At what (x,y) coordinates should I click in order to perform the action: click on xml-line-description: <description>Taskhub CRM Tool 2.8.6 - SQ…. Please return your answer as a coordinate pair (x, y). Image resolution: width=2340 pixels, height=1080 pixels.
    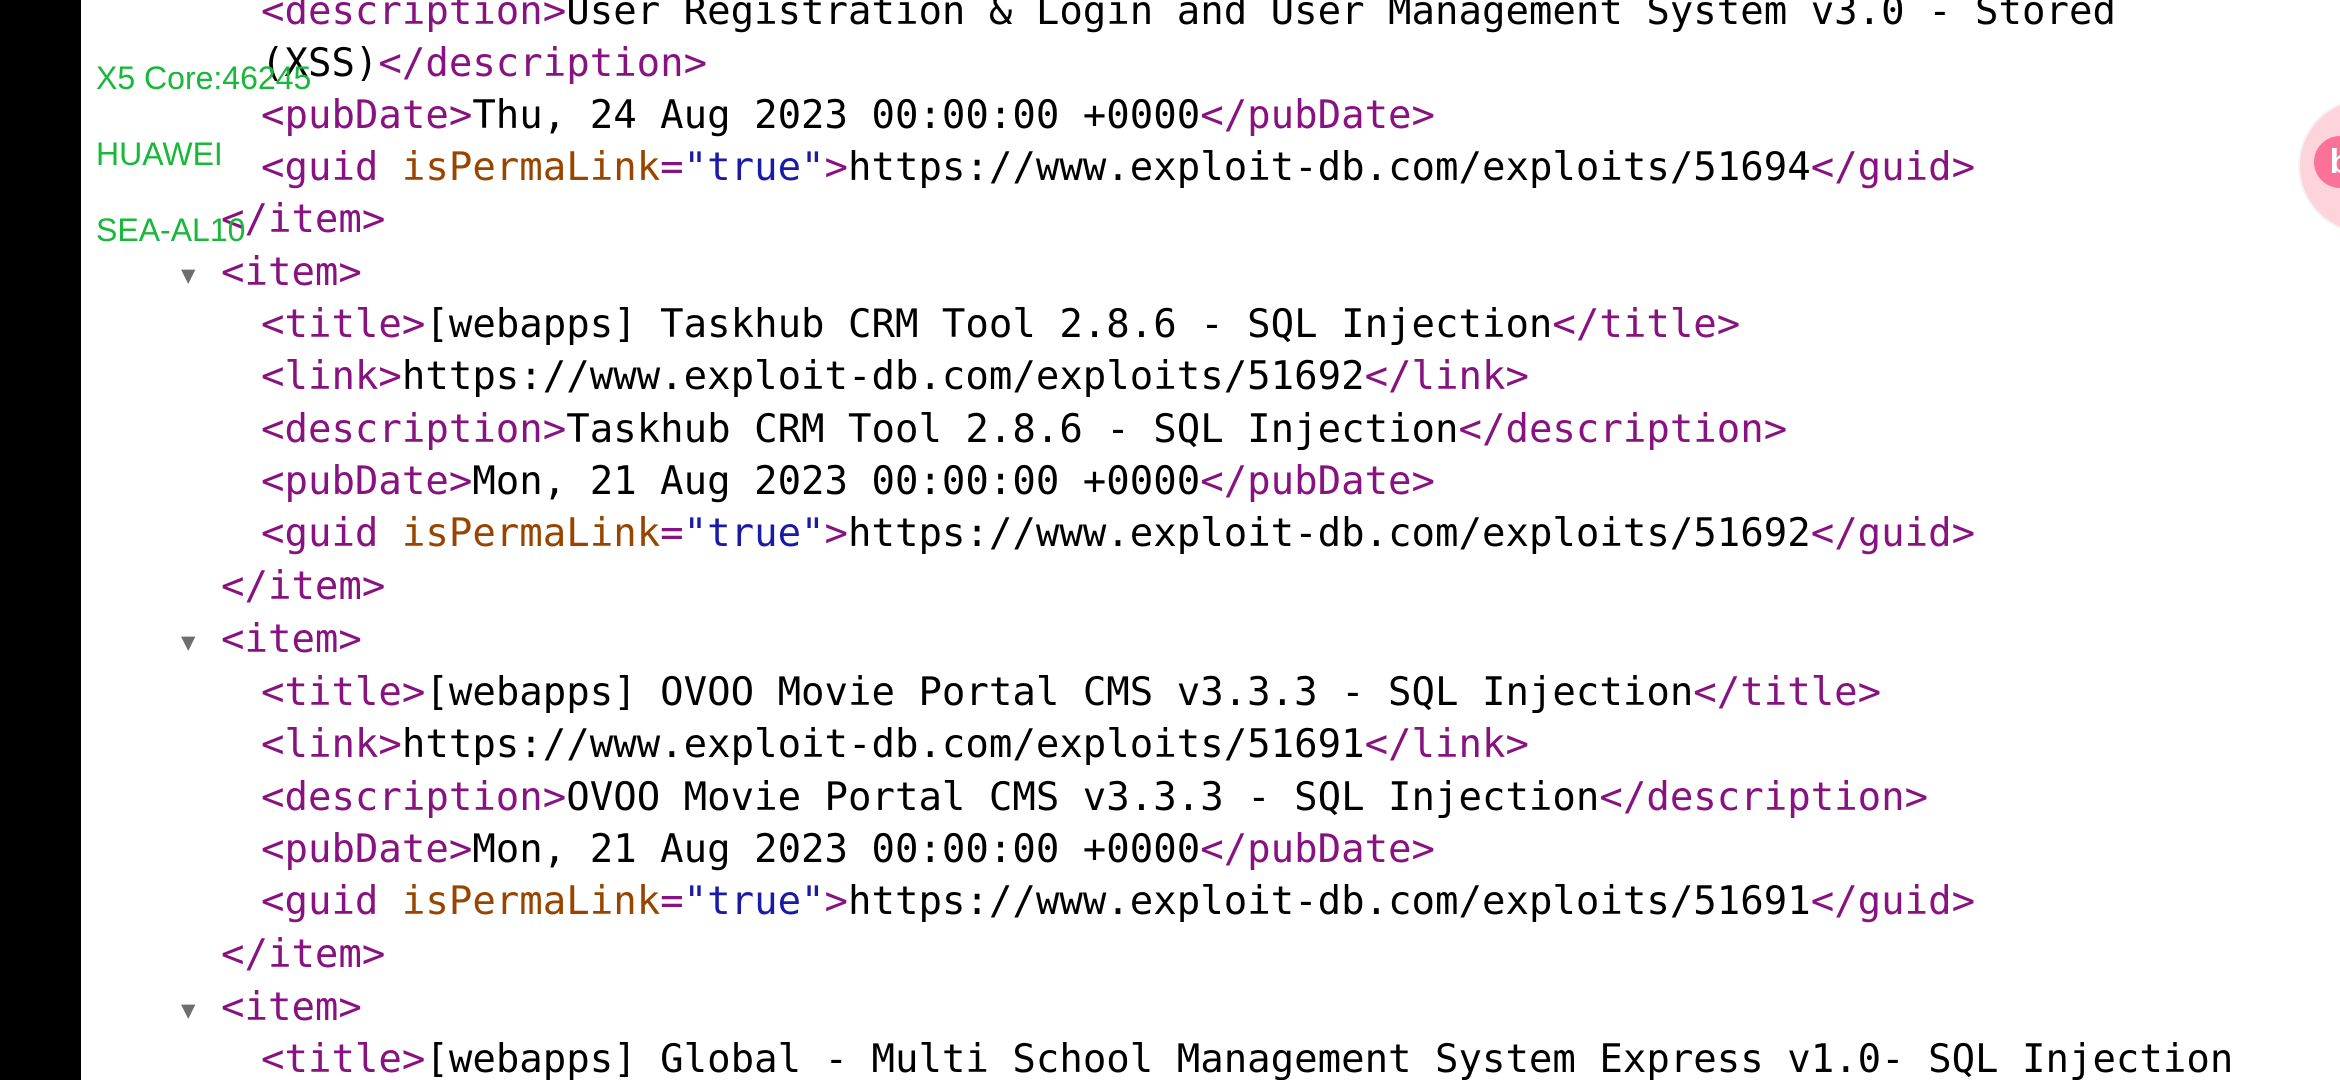
    Looking at the image, I should click on (1024, 430).